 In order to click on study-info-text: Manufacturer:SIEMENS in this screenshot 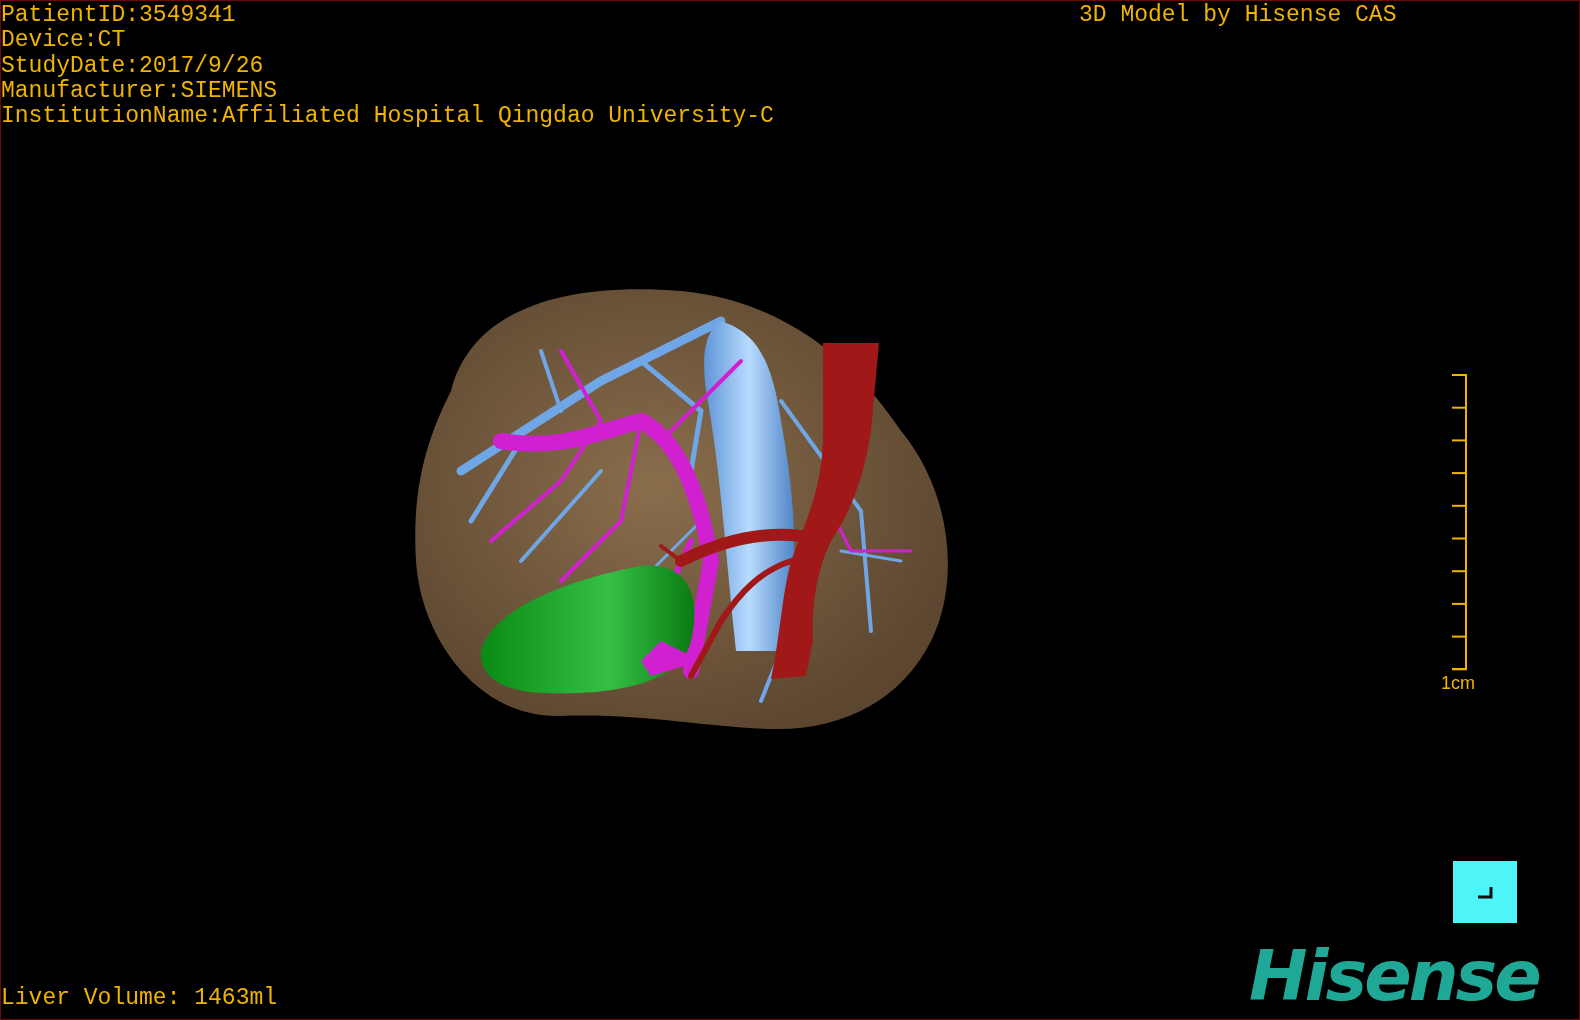, I will do `click(140, 91)`.